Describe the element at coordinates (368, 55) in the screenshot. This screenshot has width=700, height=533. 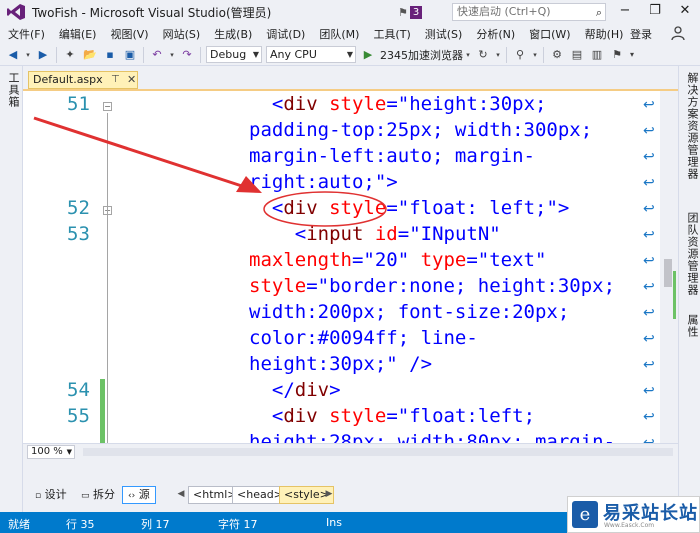
I see `start-debug-icon: ▶` at that location.